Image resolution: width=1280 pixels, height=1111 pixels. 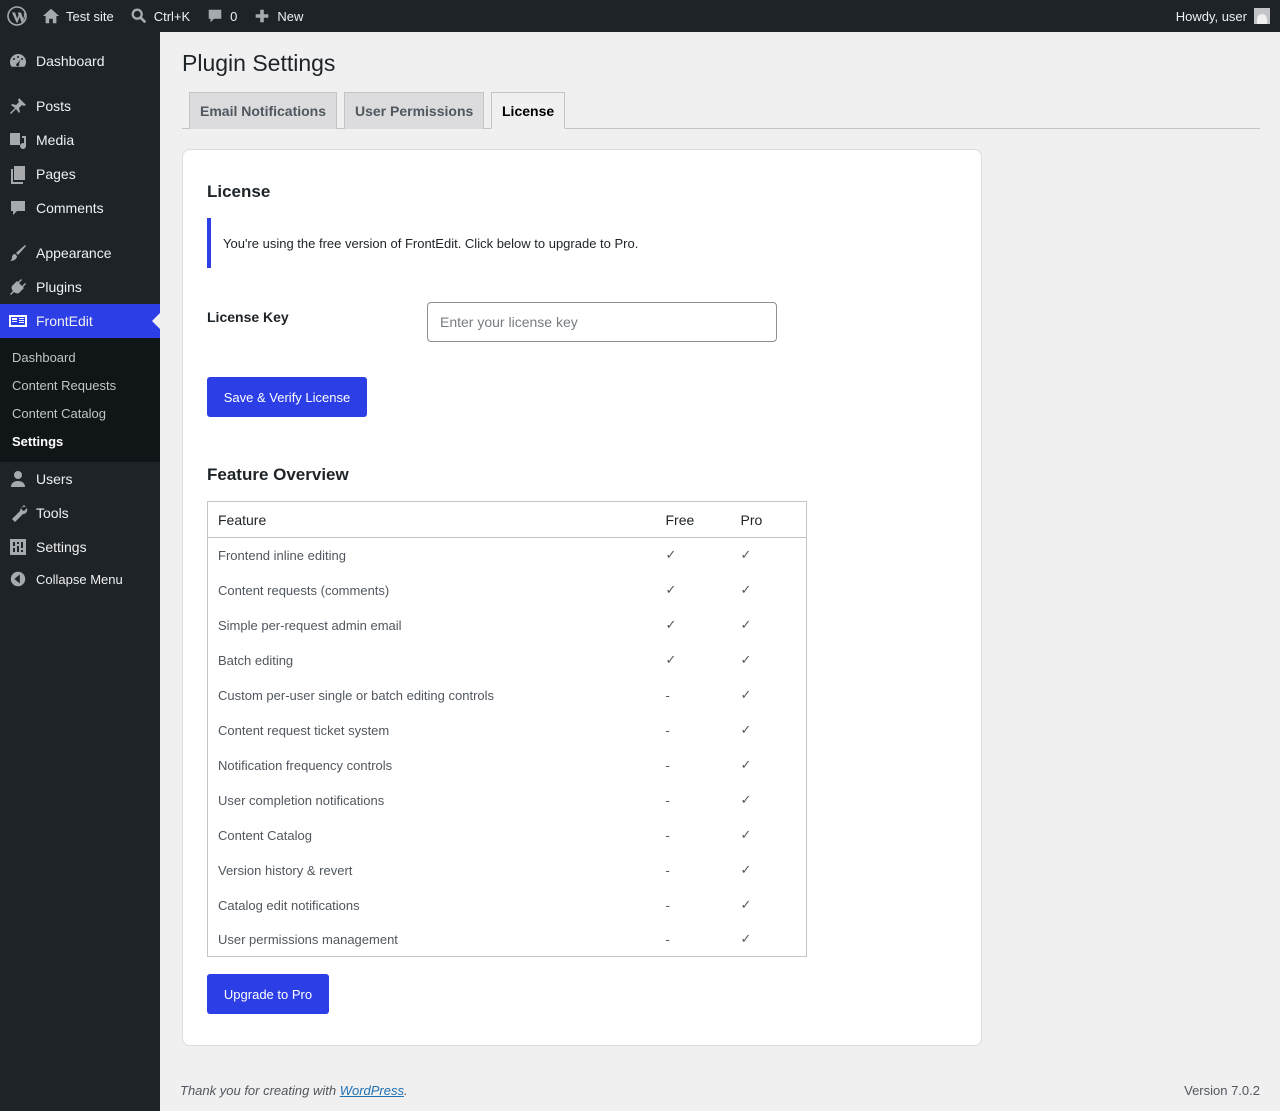 I want to click on collapse-icon, so click(x=18, y=579).